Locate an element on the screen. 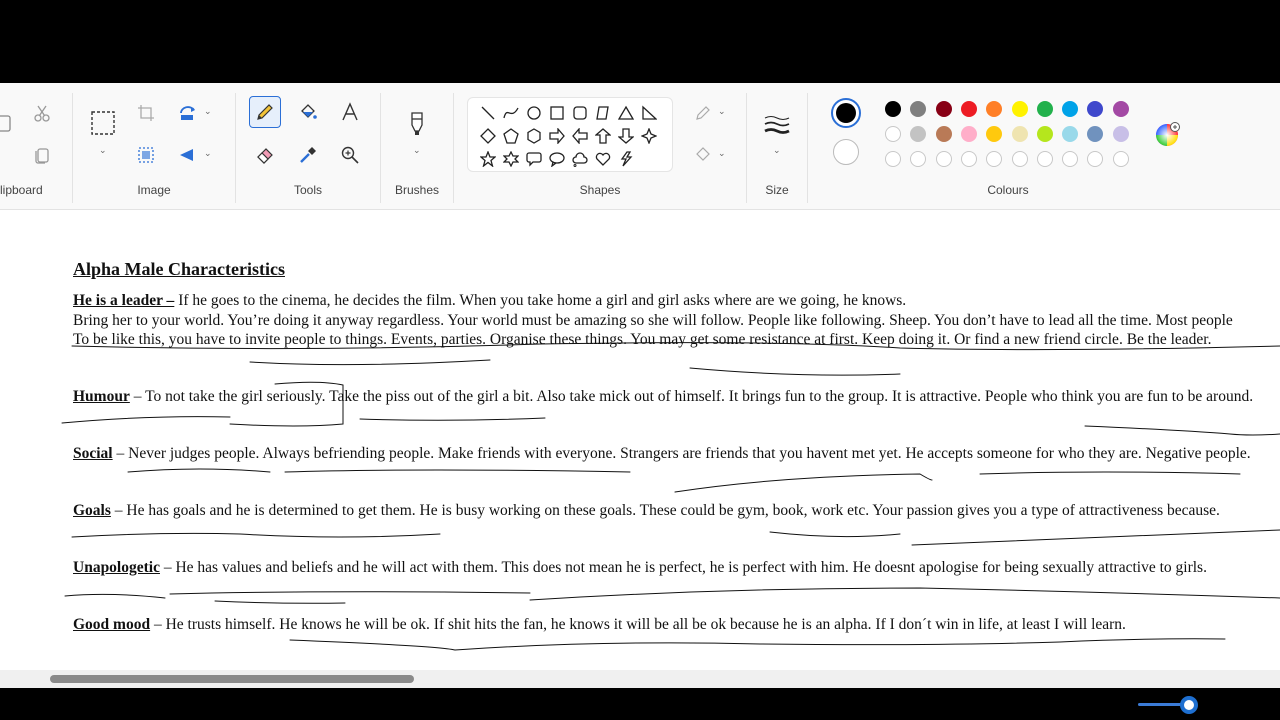 Image resolution: width=1280 pixels, height=720 pixels. resize-icon is located at coordinates (146, 155).